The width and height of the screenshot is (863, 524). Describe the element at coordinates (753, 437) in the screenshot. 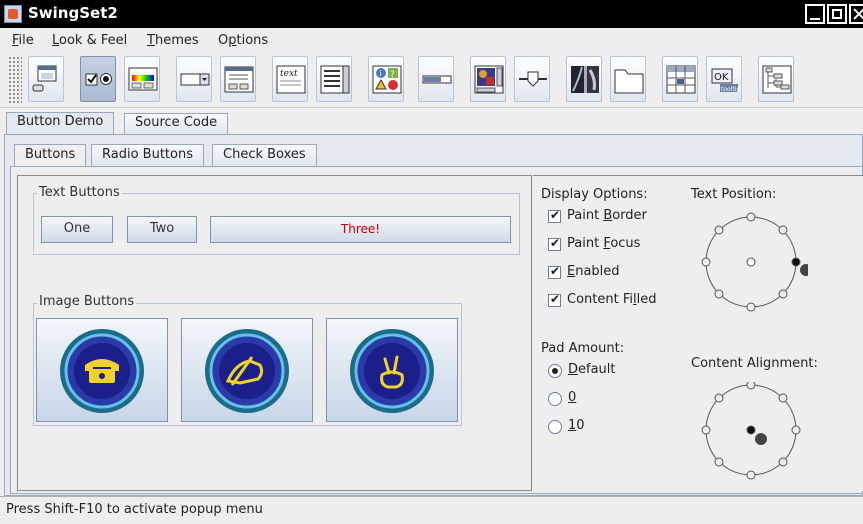

I see `content-alignment-selector` at that location.